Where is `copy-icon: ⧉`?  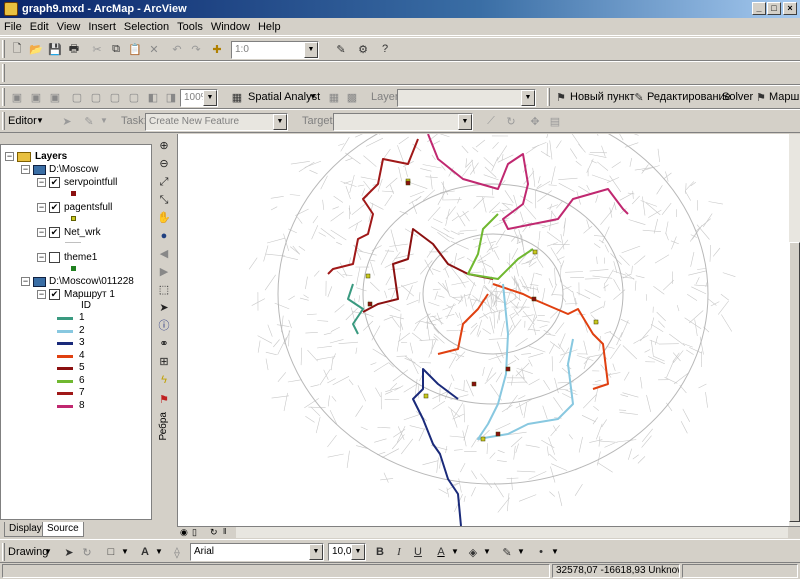
copy-icon: ⧉ is located at coordinates (116, 49).